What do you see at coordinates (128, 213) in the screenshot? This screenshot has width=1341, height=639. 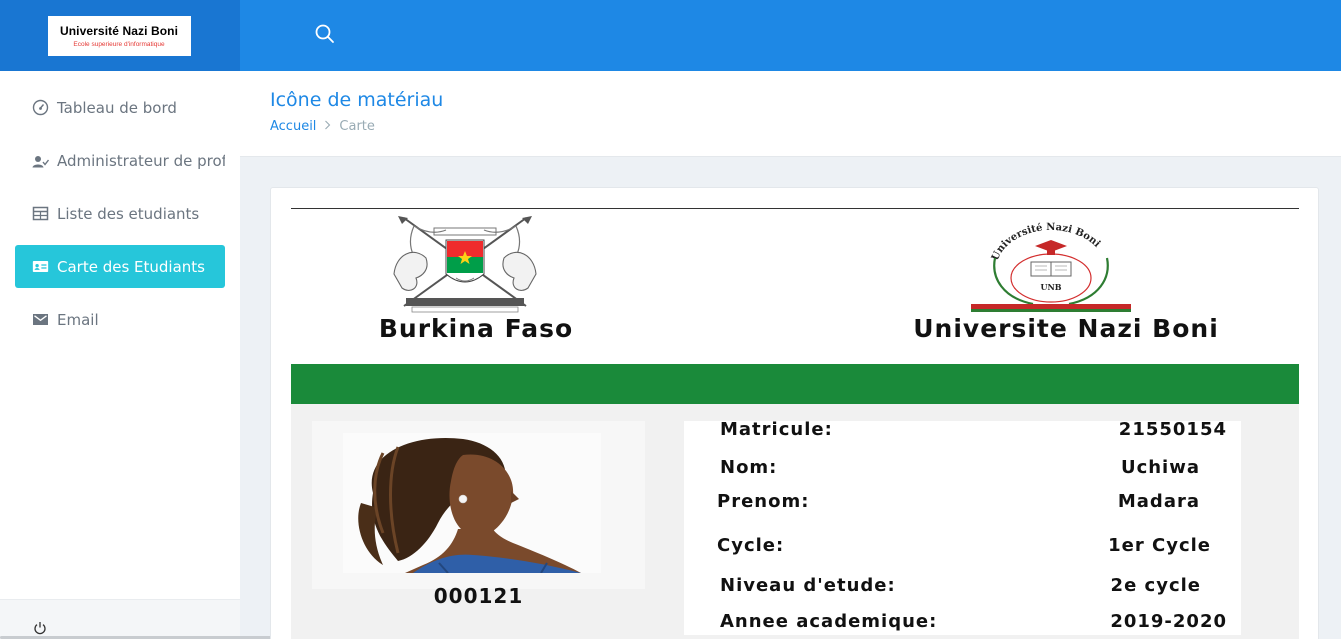 I see `sidebar-item-label: Liste des etudiants` at bounding box center [128, 213].